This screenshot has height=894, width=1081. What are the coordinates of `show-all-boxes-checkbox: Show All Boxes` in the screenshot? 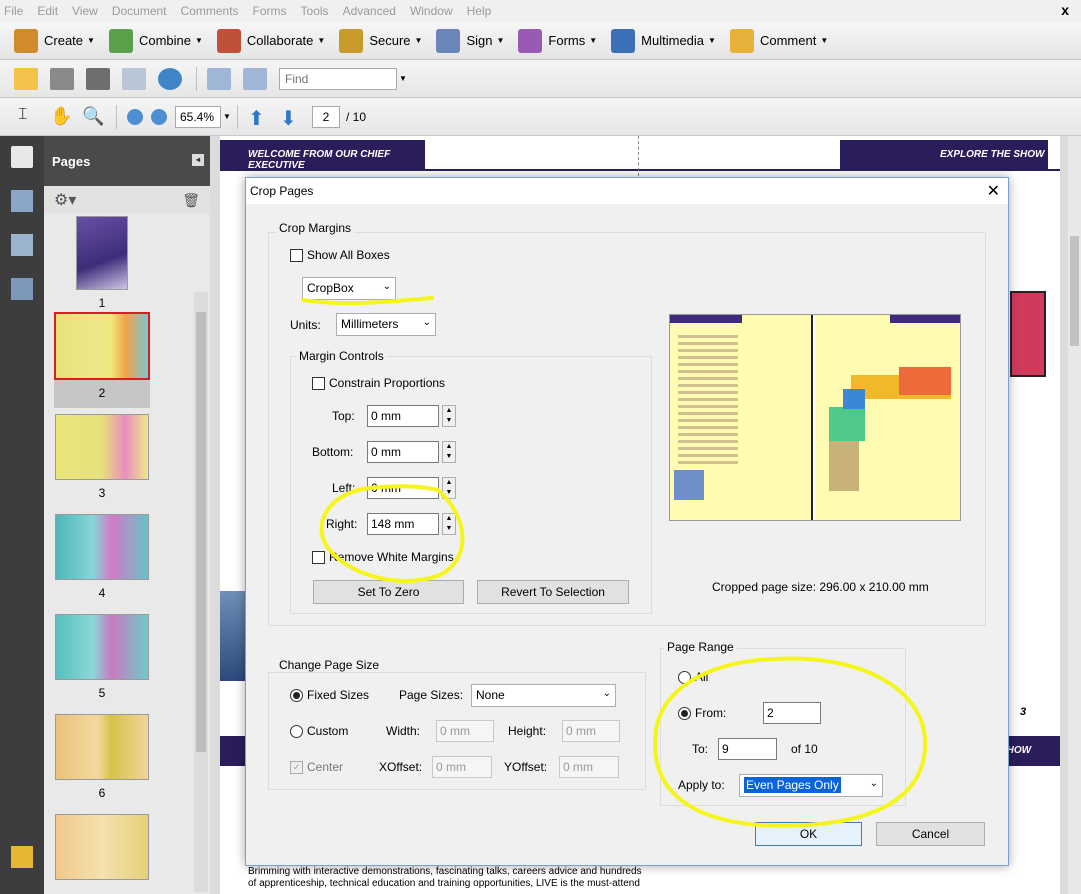 It's located at (340, 255).